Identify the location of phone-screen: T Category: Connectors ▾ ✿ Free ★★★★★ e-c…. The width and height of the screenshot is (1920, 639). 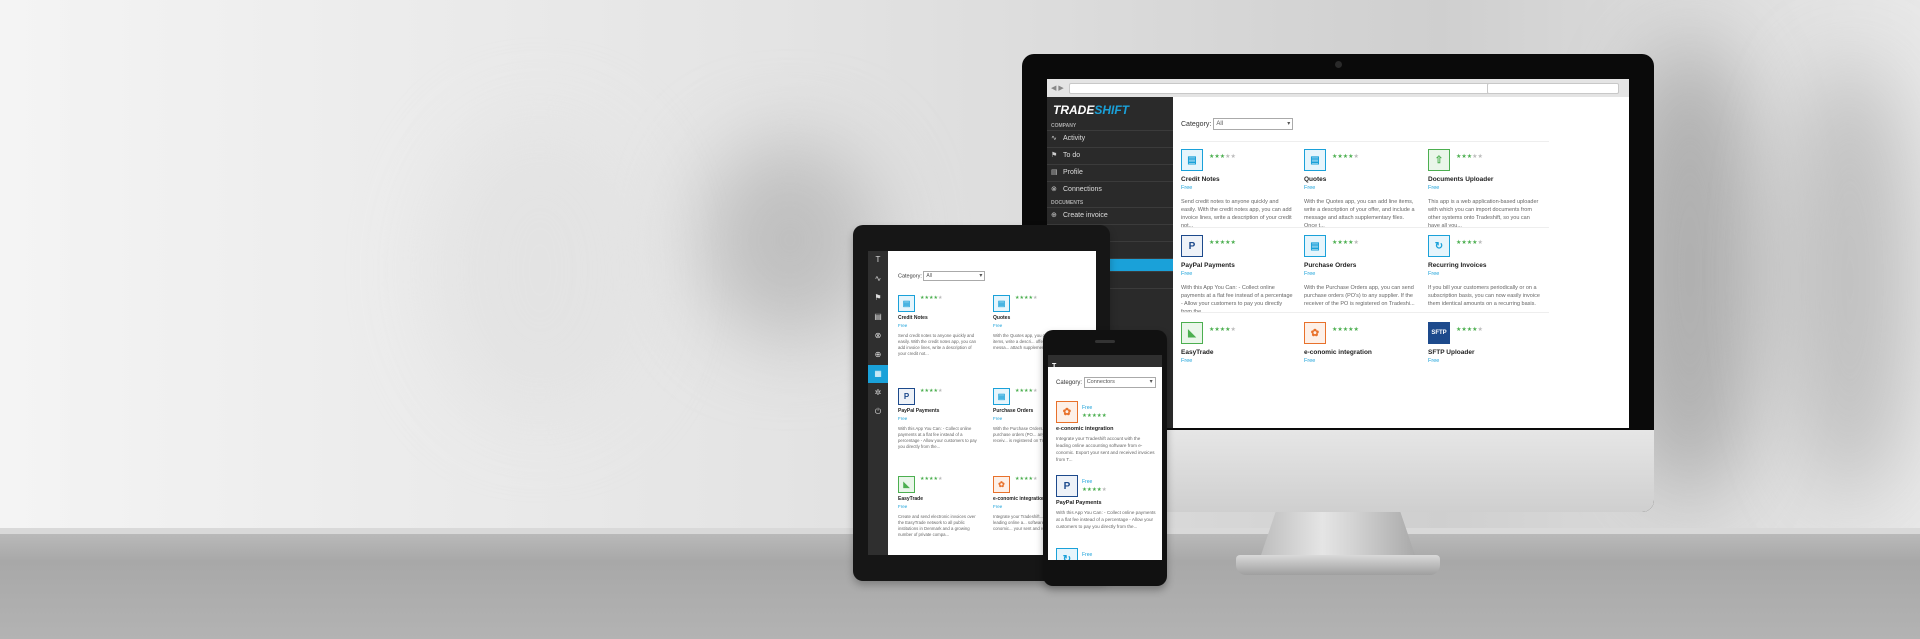
(1105, 457).